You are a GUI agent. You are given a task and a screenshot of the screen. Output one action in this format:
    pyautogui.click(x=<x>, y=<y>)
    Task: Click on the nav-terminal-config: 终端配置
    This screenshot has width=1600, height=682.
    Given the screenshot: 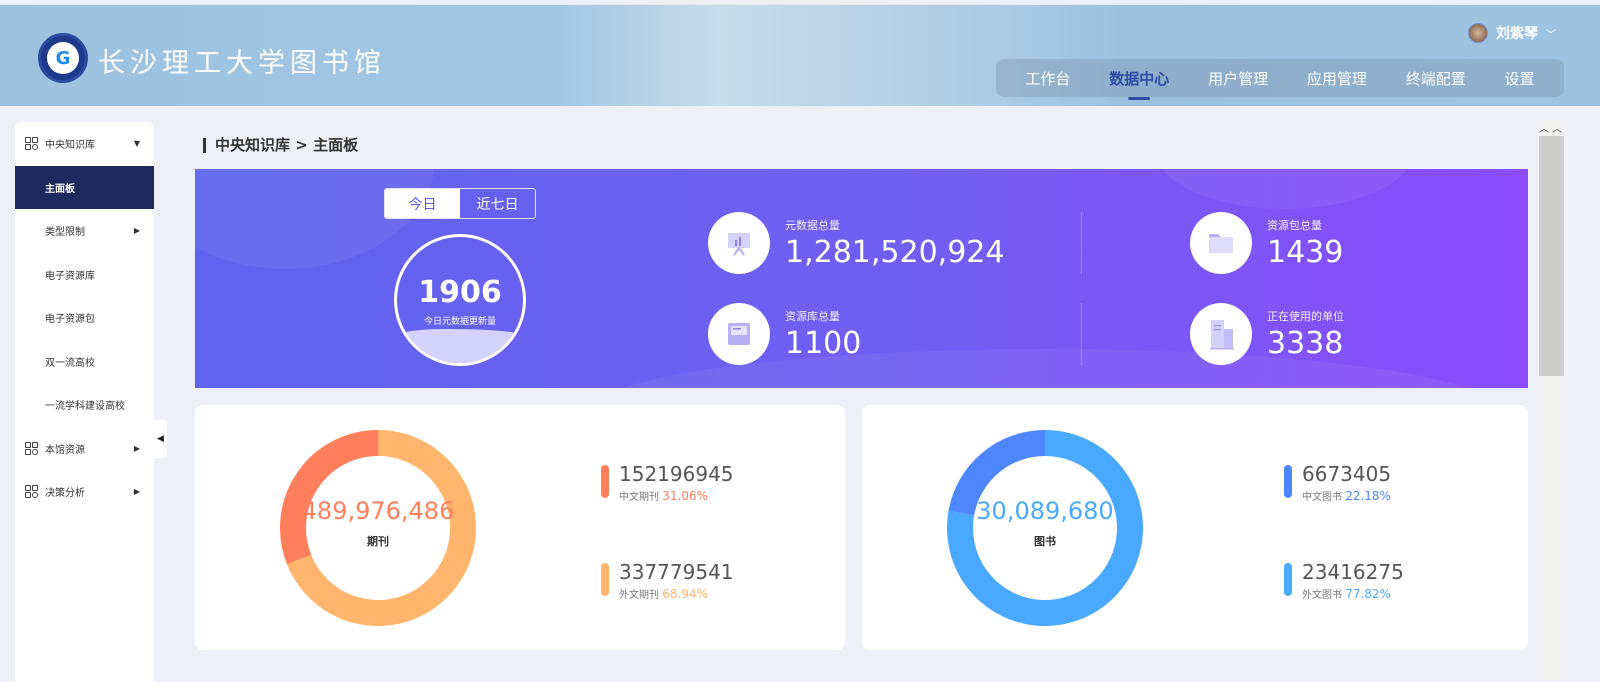 What is the action you would take?
    pyautogui.click(x=1436, y=78)
    